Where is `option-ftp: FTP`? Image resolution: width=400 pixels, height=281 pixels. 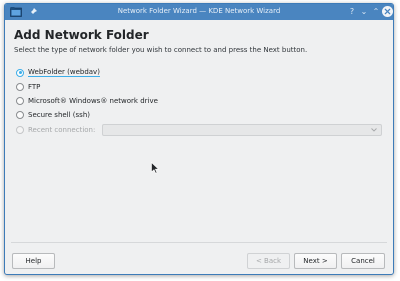 option-ftp: FTP is located at coordinates (28, 86).